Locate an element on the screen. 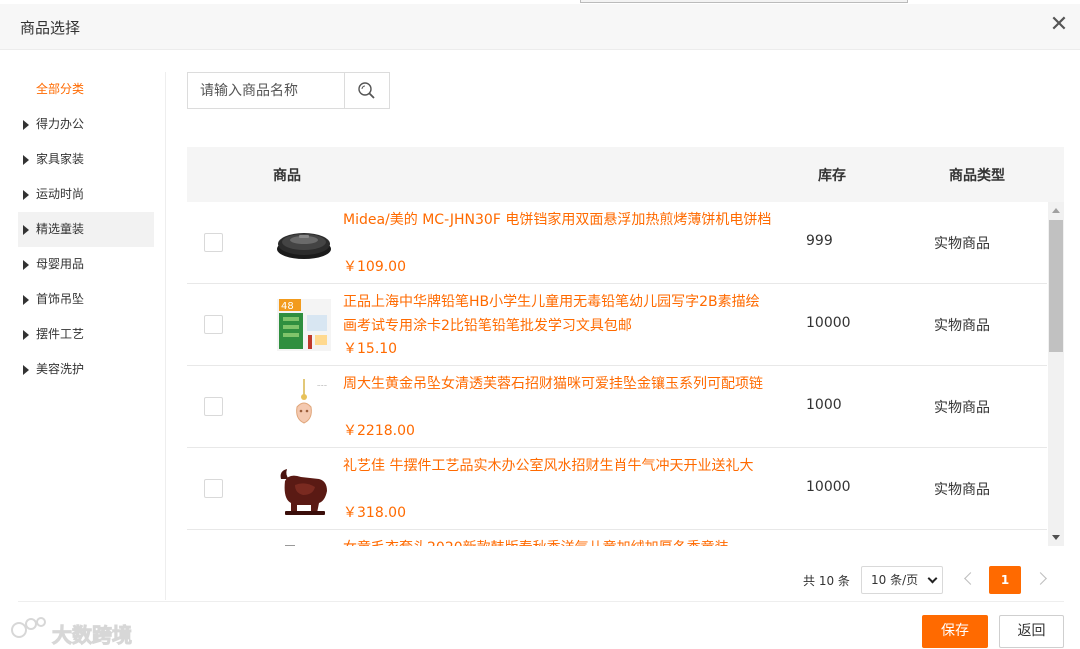 This screenshot has width=1080, height=649. close-icon: ✕ is located at coordinates (1059, 25).